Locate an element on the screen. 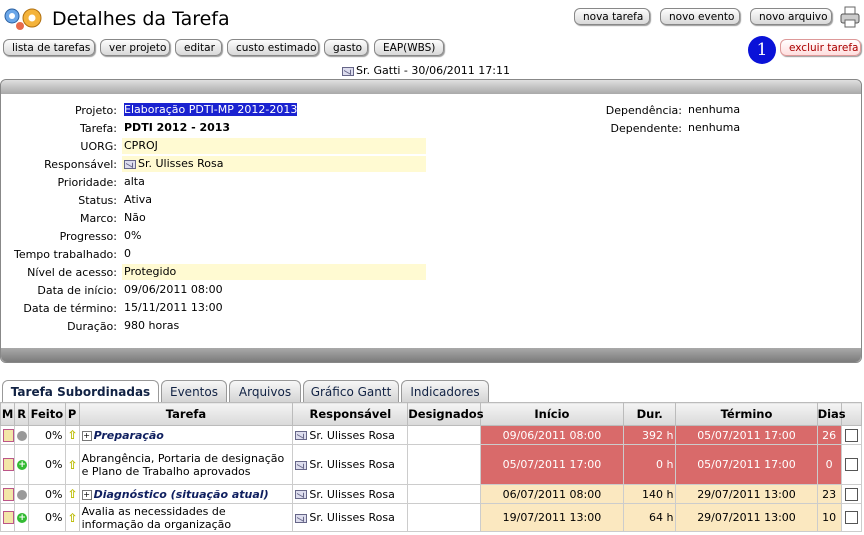 The width and height of the screenshot is (864, 535). nova-tarefa-button: nova tarefa is located at coordinates (612, 16).